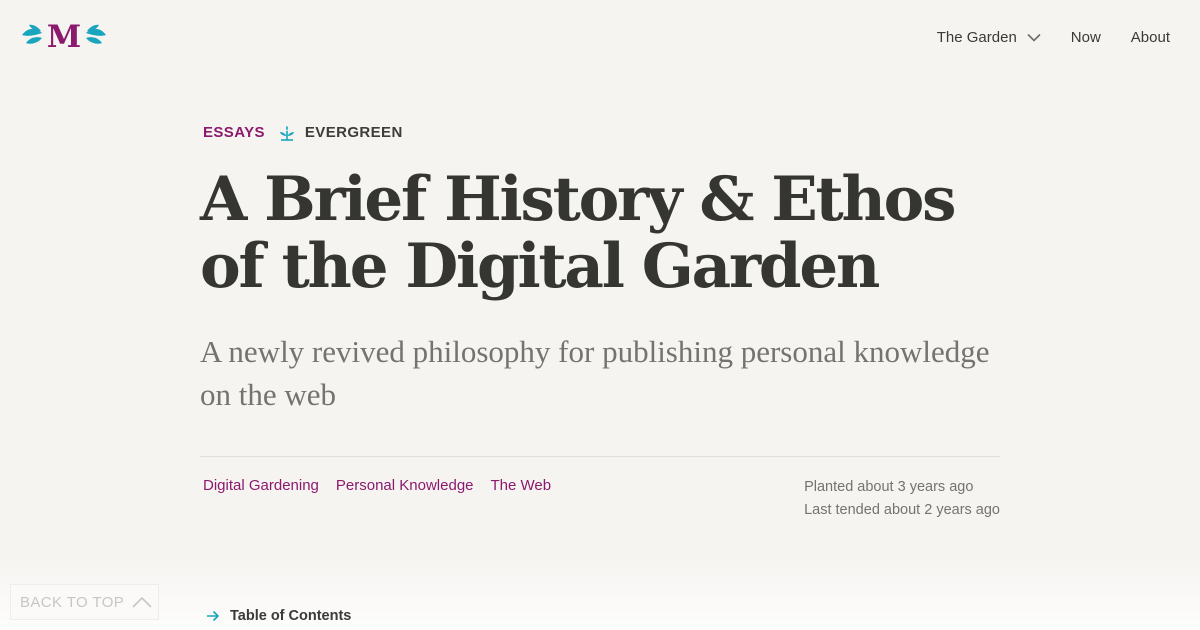 The image size is (1200, 630). What do you see at coordinates (976, 37) in the screenshot?
I see `nav-item-label: The Garden` at bounding box center [976, 37].